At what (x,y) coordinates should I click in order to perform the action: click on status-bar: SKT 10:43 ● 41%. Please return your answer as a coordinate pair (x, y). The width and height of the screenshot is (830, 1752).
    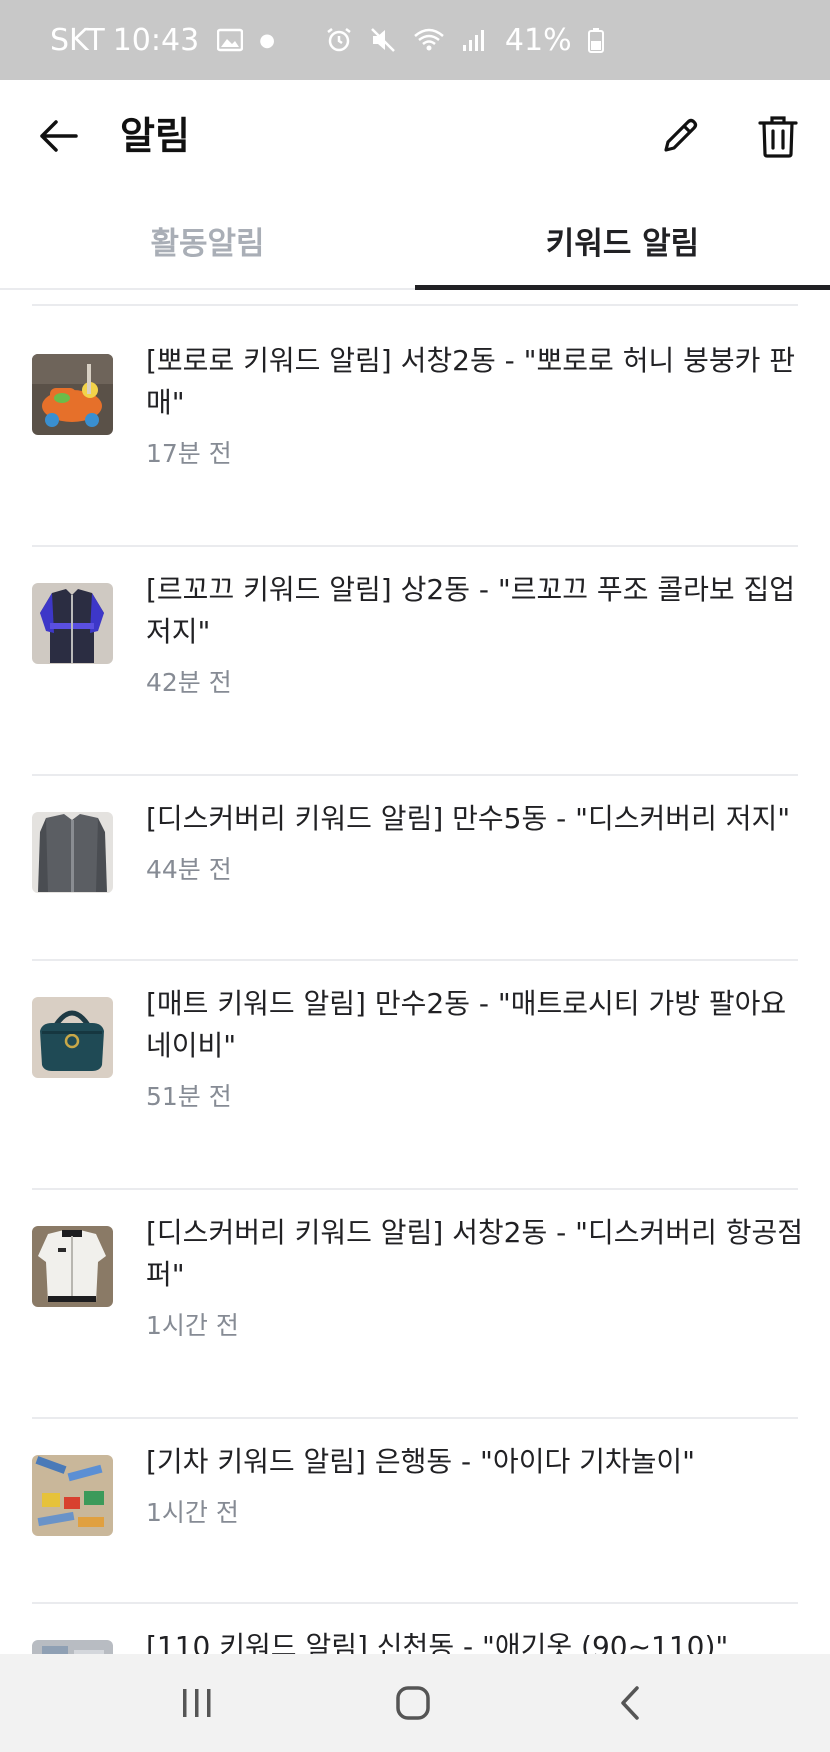
    Looking at the image, I should click on (415, 40).